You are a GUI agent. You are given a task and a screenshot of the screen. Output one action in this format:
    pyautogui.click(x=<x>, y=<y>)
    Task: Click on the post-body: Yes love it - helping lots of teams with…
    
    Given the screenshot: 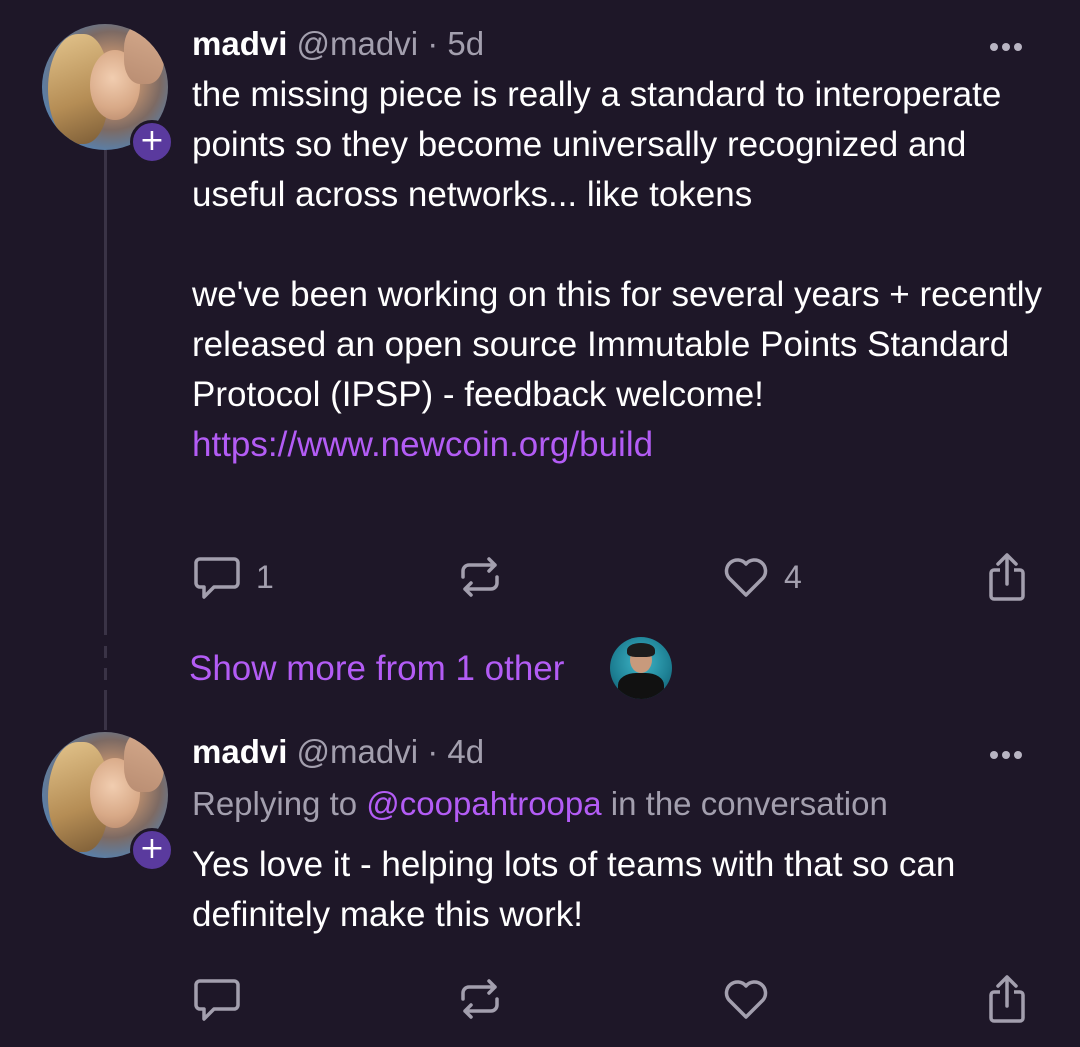 What is the action you would take?
    pyautogui.click(x=622, y=890)
    